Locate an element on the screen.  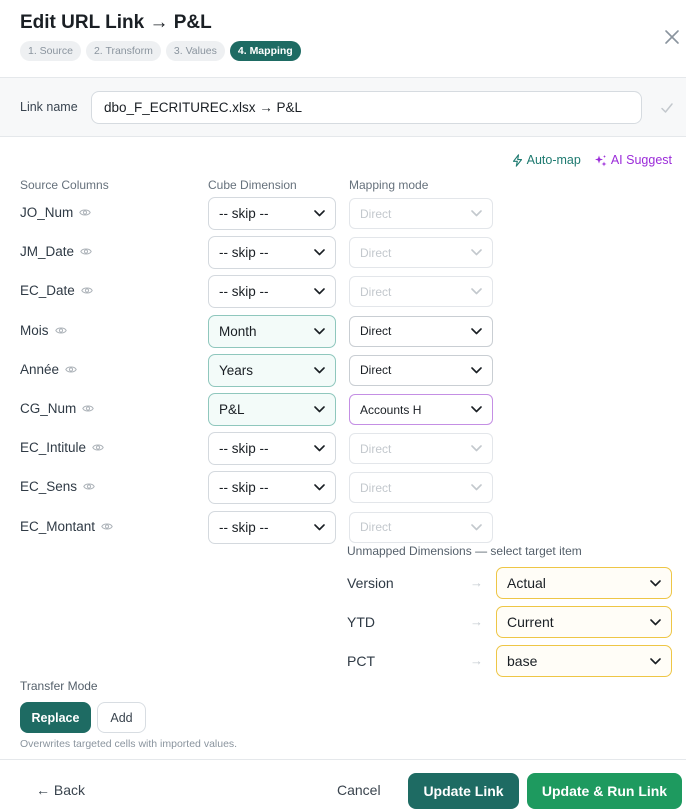
mapping-row: EC_Date -- skip -- Direct is located at coordinates (343, 292).